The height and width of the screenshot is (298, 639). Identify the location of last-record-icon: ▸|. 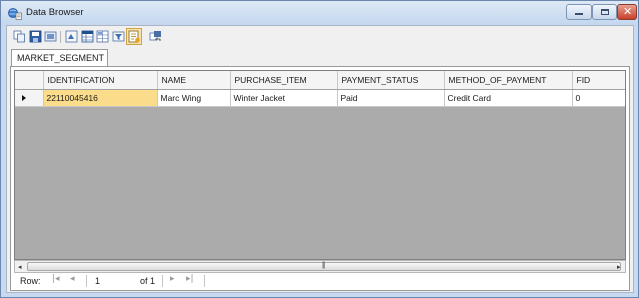
(190, 279).